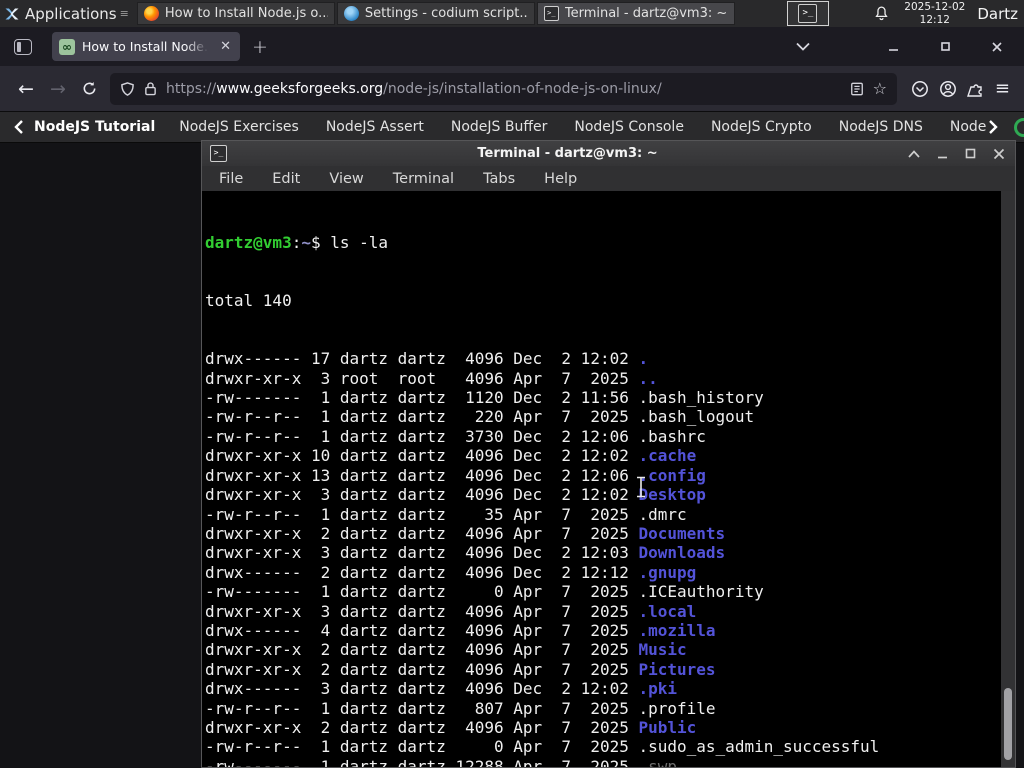  Describe the element at coordinates (375, 127) in the screenshot. I see `sitenav-item: NodeJS Assert` at that location.